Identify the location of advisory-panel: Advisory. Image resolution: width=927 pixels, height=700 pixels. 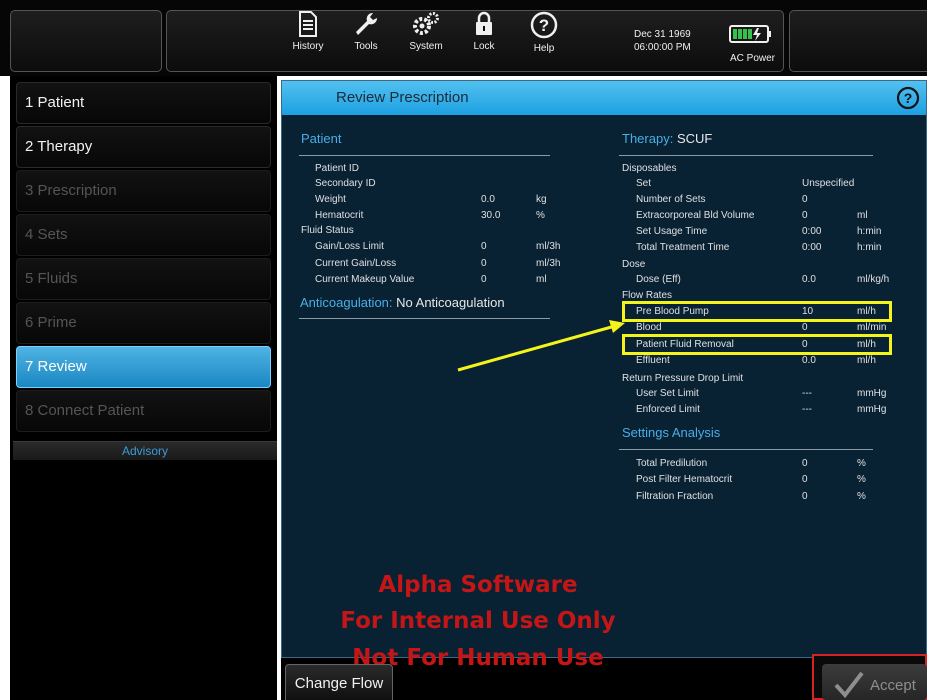
(145, 570).